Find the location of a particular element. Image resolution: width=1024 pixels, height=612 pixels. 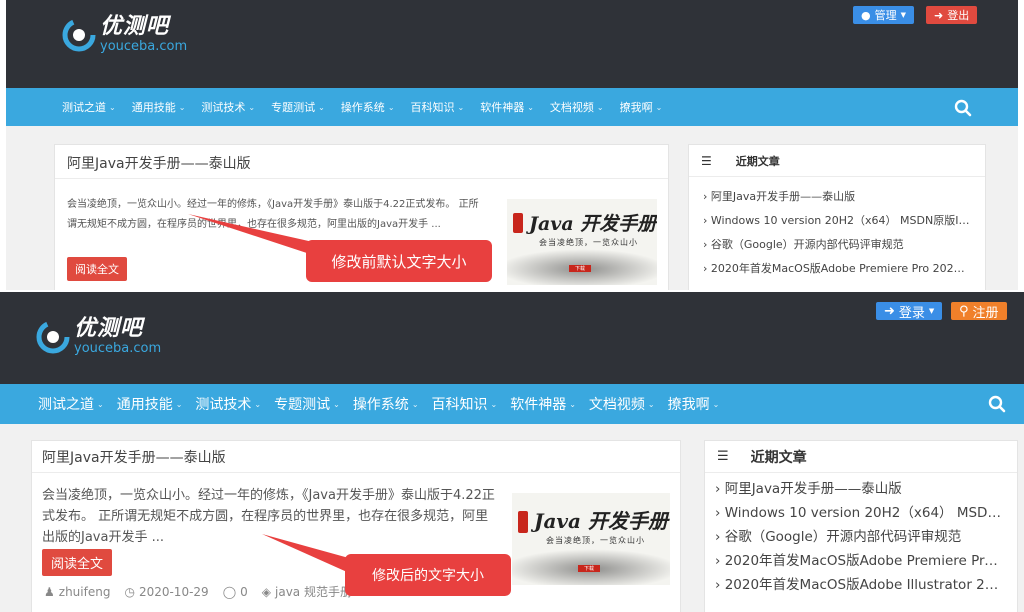

register-button: ⚲ 注册 is located at coordinates (979, 311).